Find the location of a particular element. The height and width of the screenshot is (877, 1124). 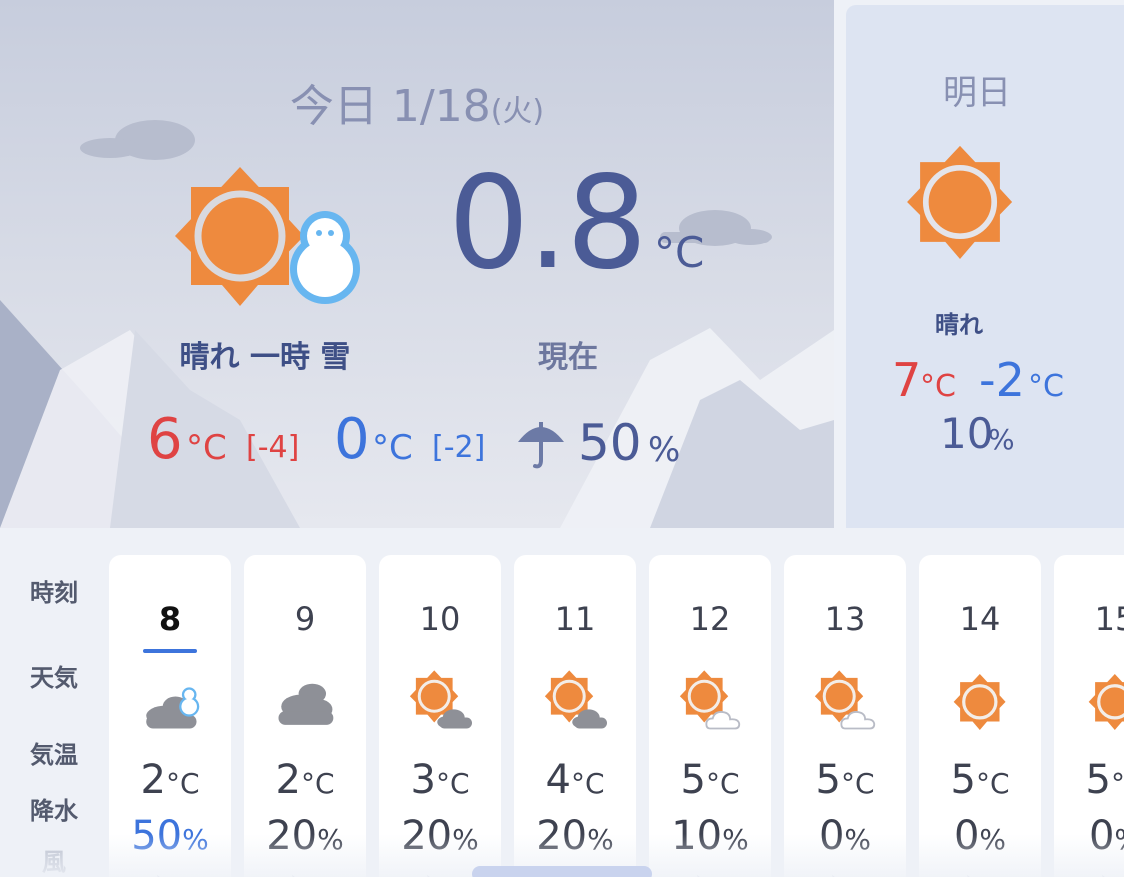

hour-label: 12 is located at coordinates (710, 619).